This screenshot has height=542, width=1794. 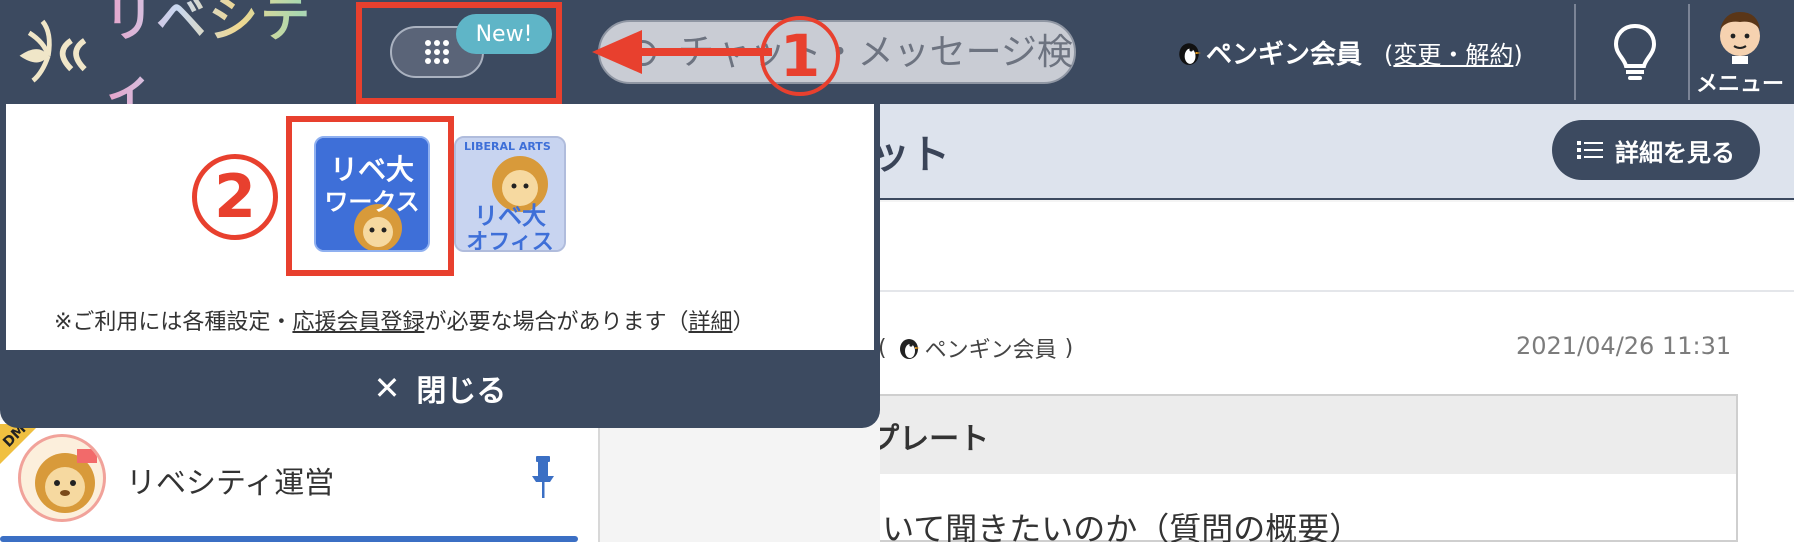 I want to click on annotation-step-two-number: 2, so click(x=235, y=197).